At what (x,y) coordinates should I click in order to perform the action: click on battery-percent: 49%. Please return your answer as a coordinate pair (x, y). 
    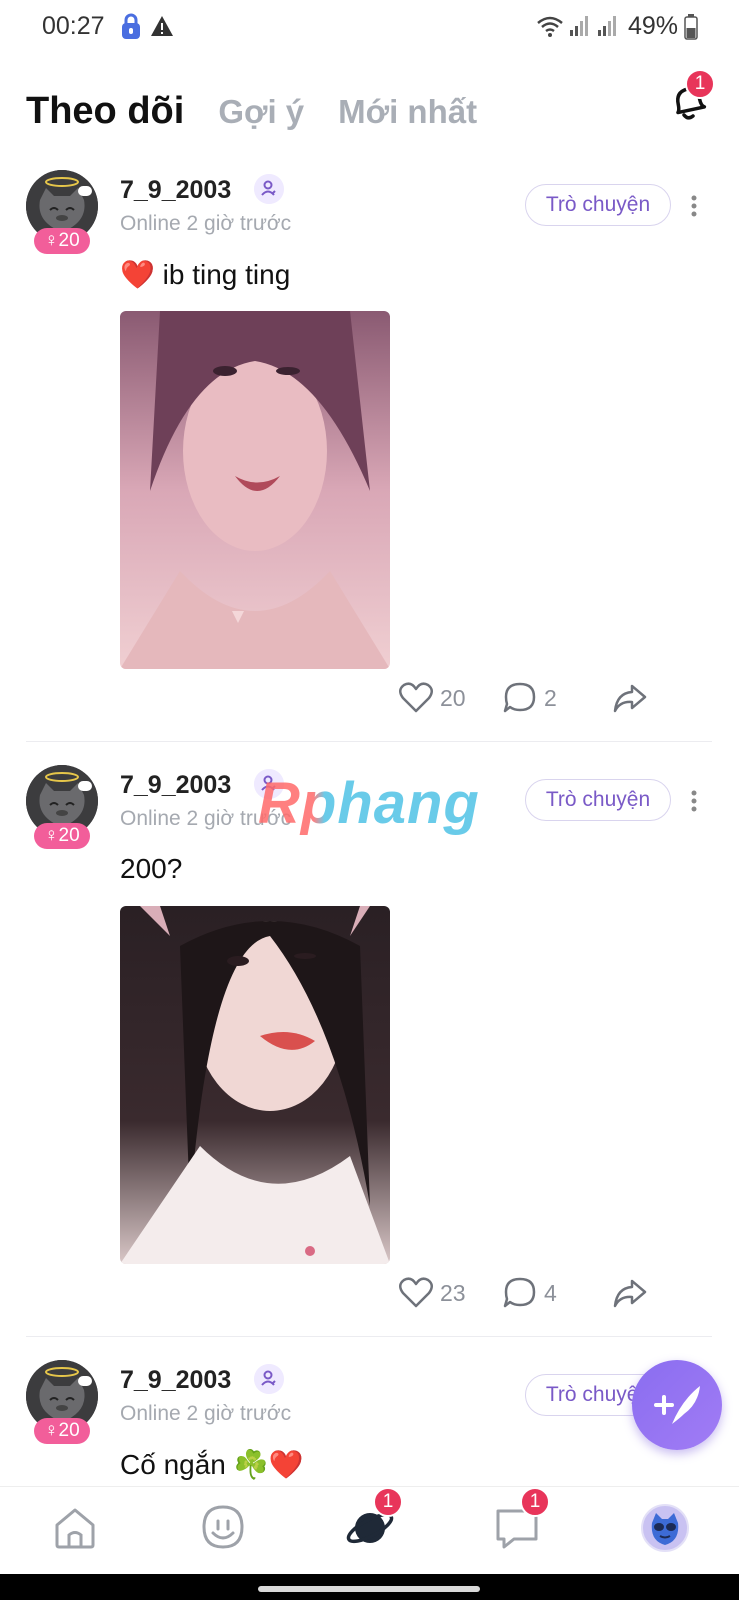
    Looking at the image, I should click on (653, 26).